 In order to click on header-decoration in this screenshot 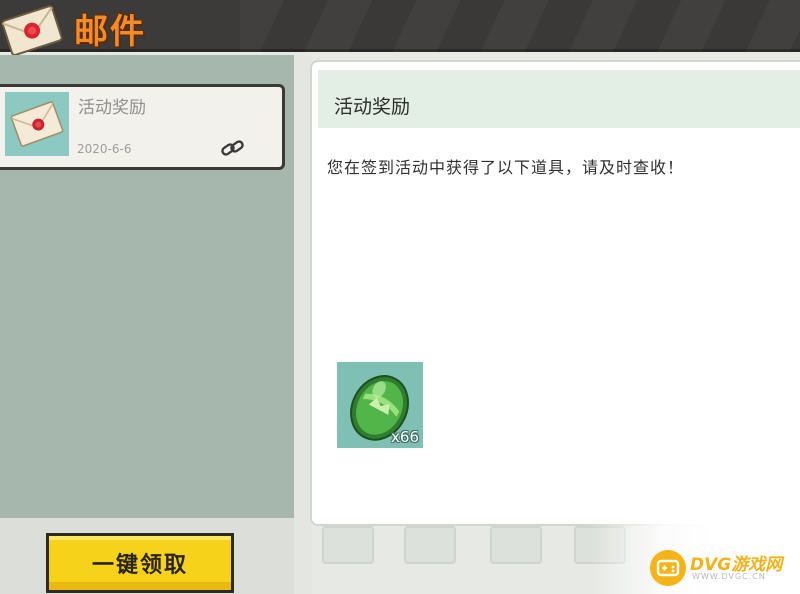, I will do `click(520, 26)`.